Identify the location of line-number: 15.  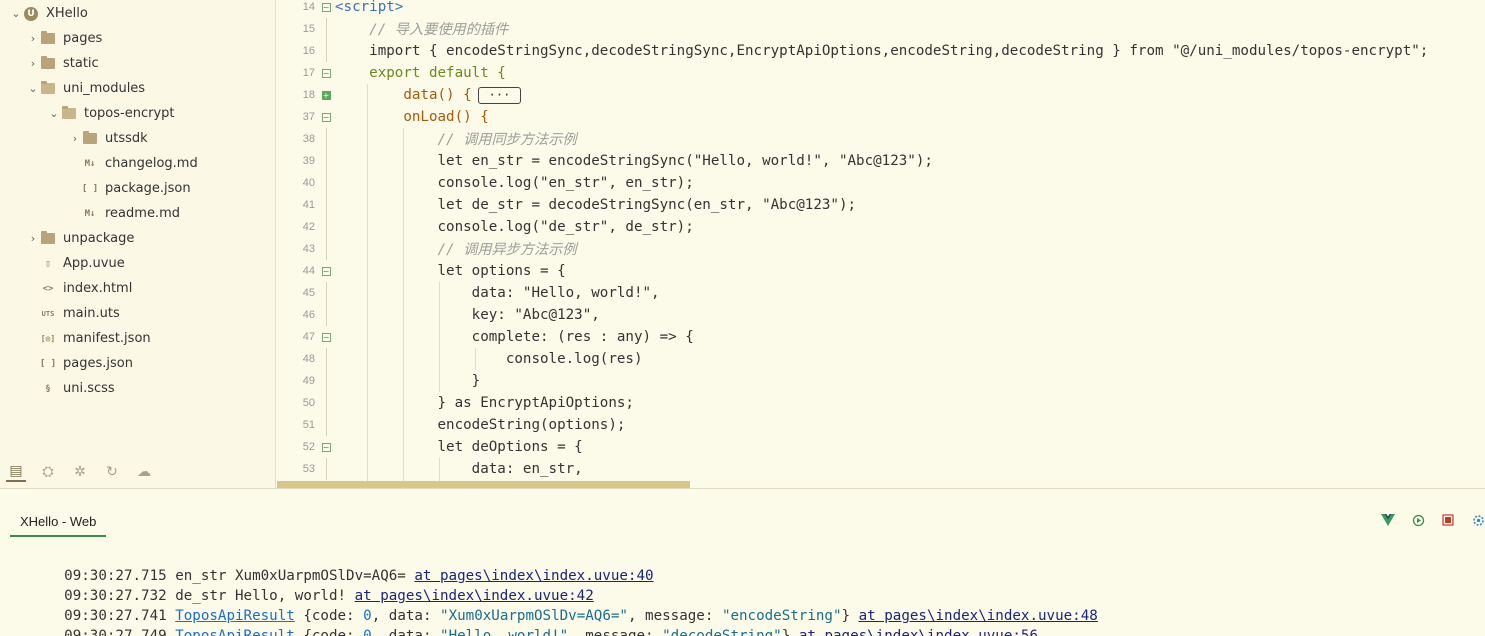
(308, 29).